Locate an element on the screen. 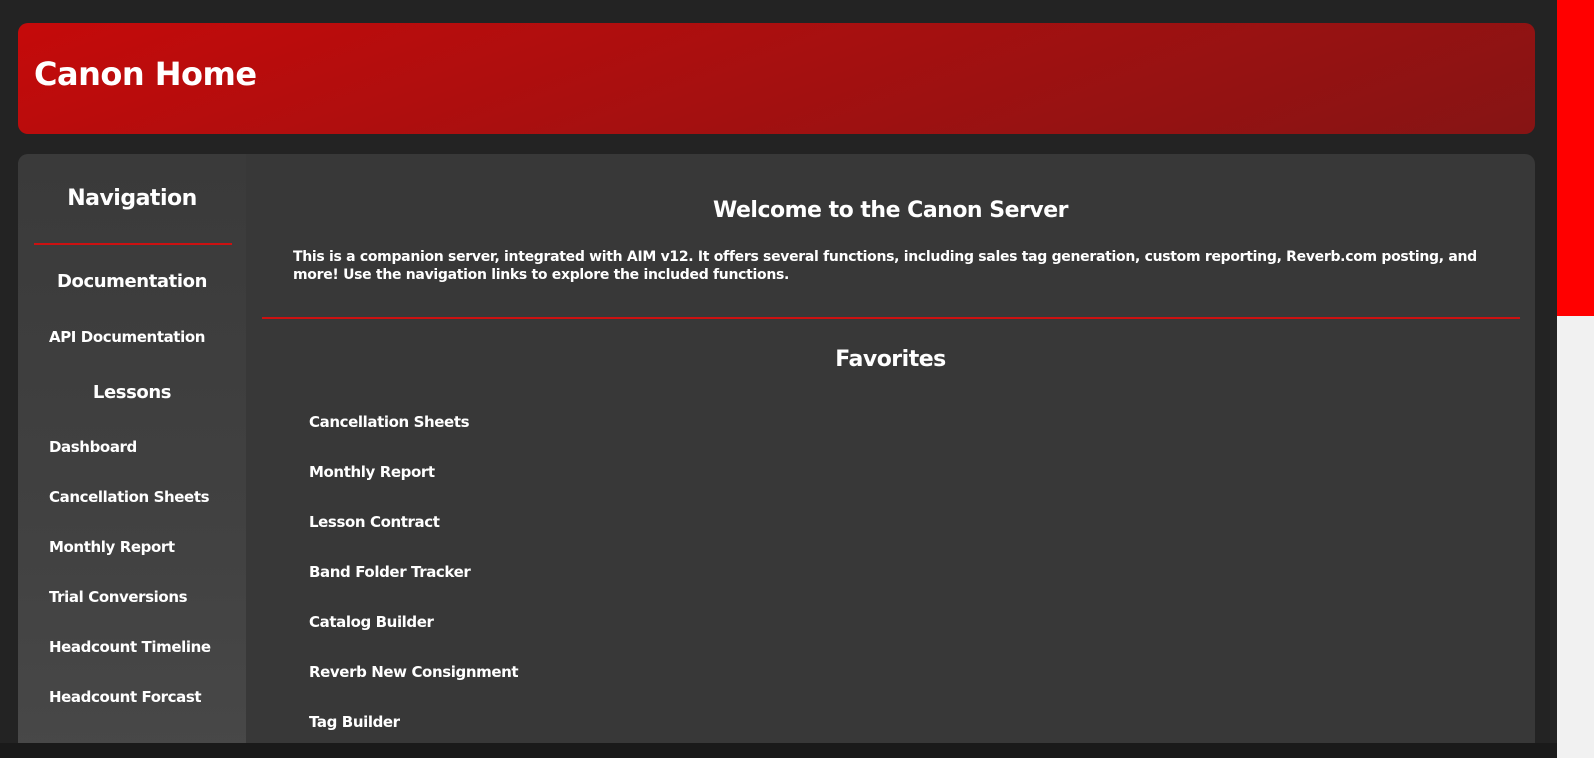 The height and width of the screenshot is (758, 1594). sidebar-item-cancellation-sheets: Cancellation Sheets is located at coordinates (129, 497).